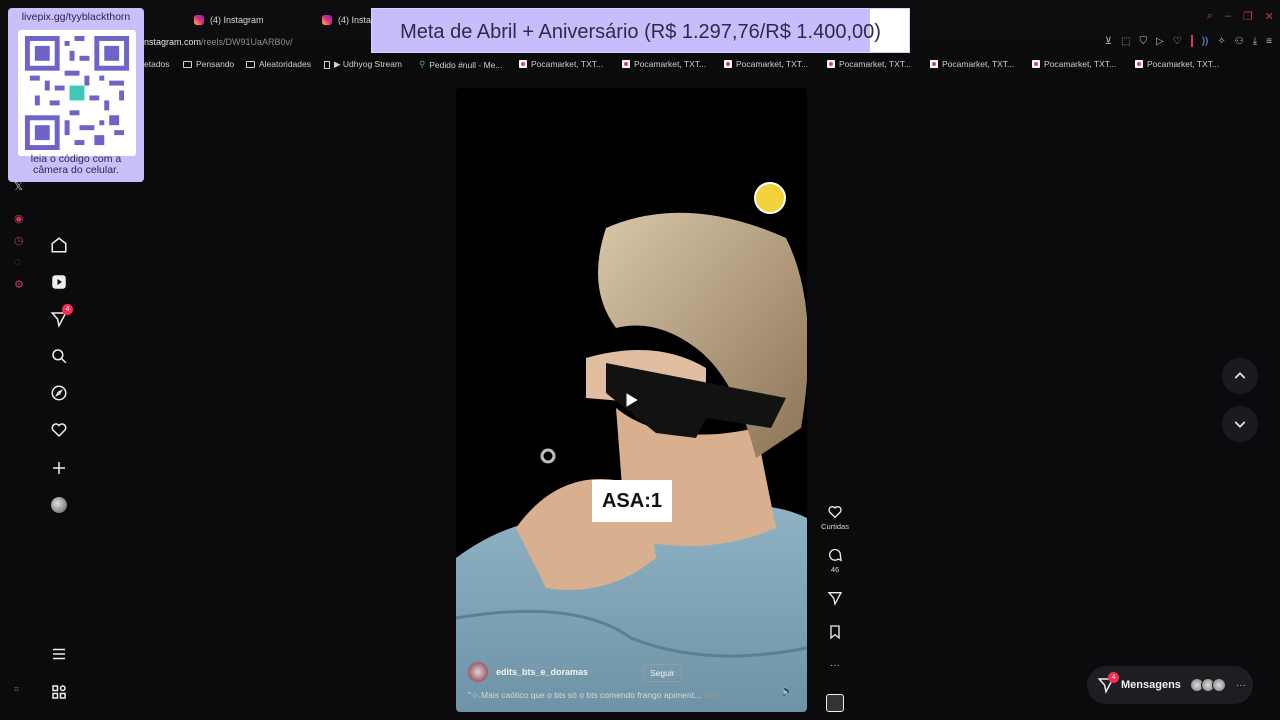  I want to click on share-button, so click(835, 599).